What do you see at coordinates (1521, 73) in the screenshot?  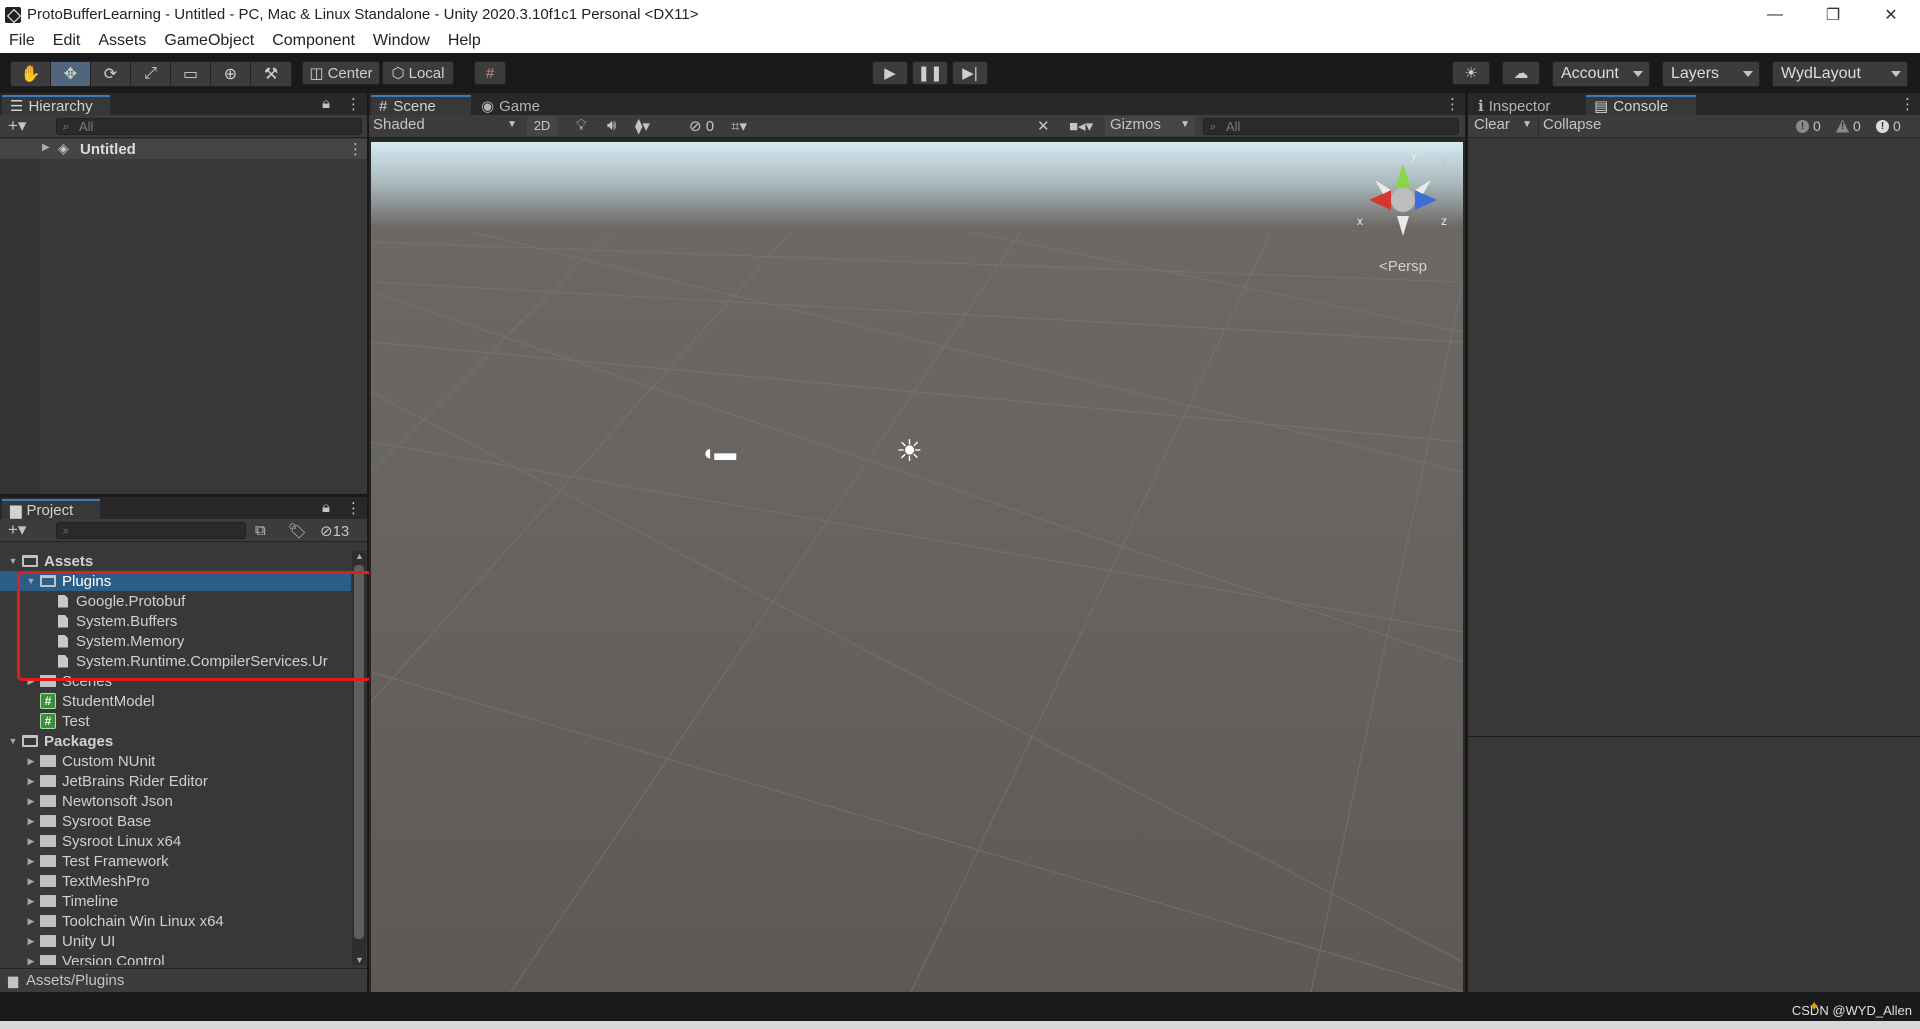 I see `collab-button: ☁` at bounding box center [1521, 73].